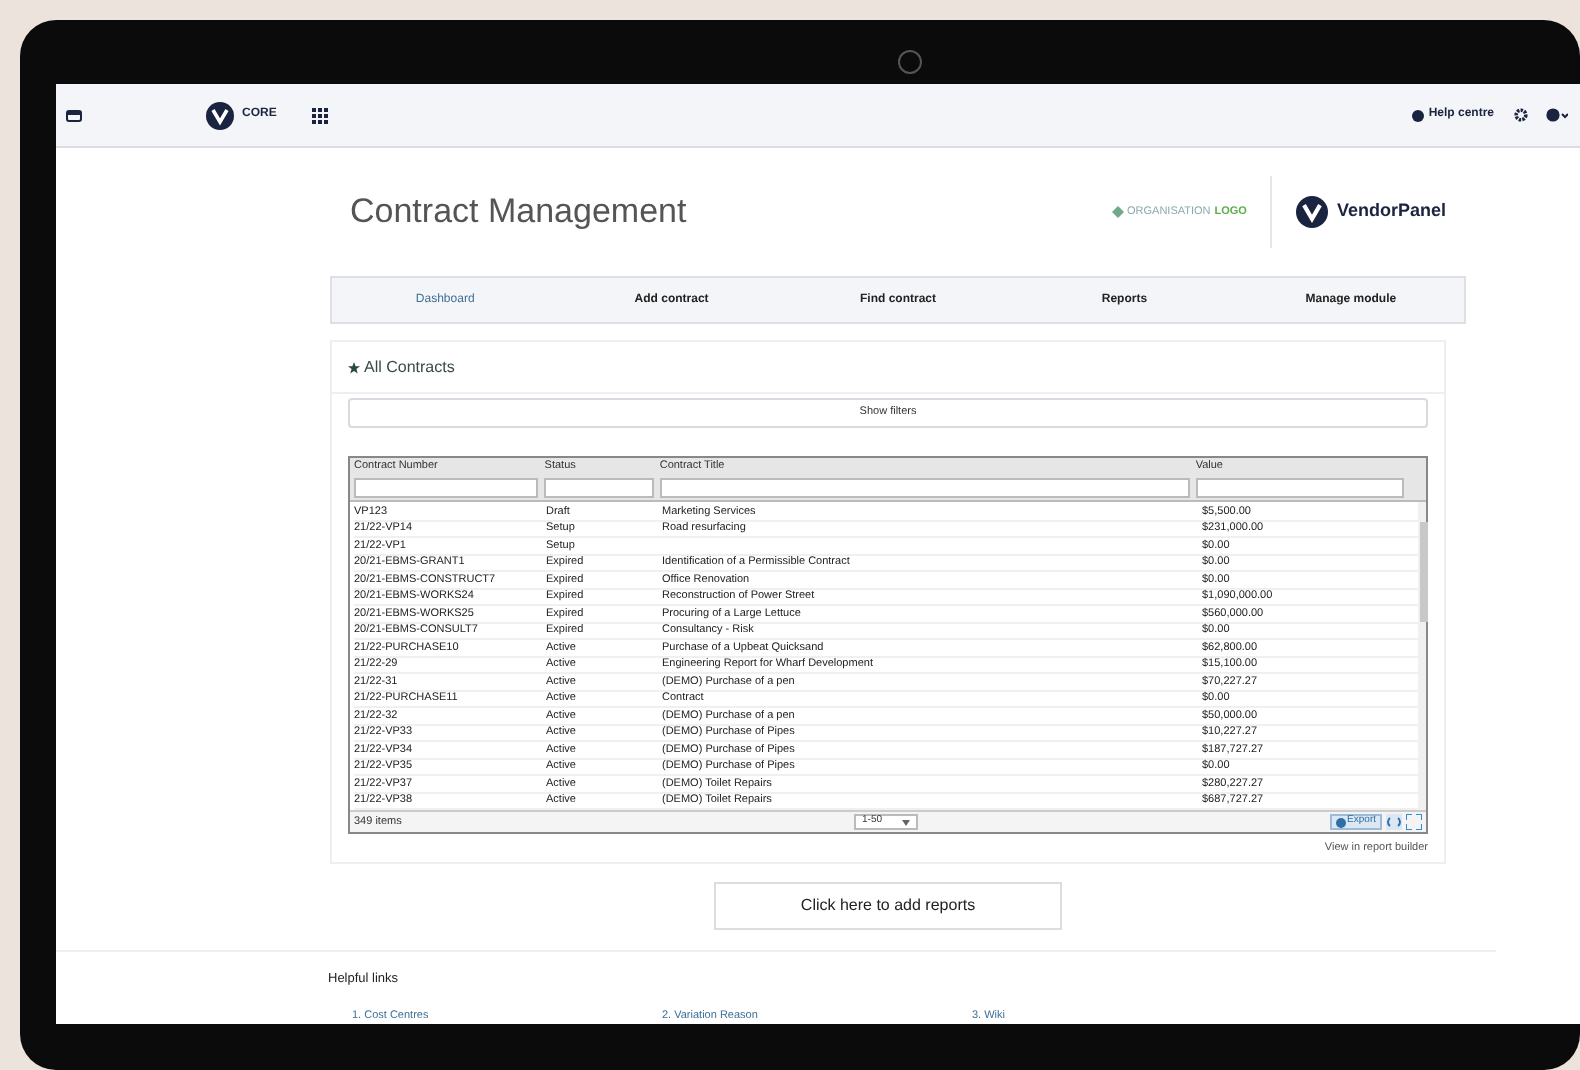 Image resolution: width=1580 pixels, height=1070 pixels. Describe the element at coordinates (220, 115) in the screenshot. I see `logo-icon` at that location.